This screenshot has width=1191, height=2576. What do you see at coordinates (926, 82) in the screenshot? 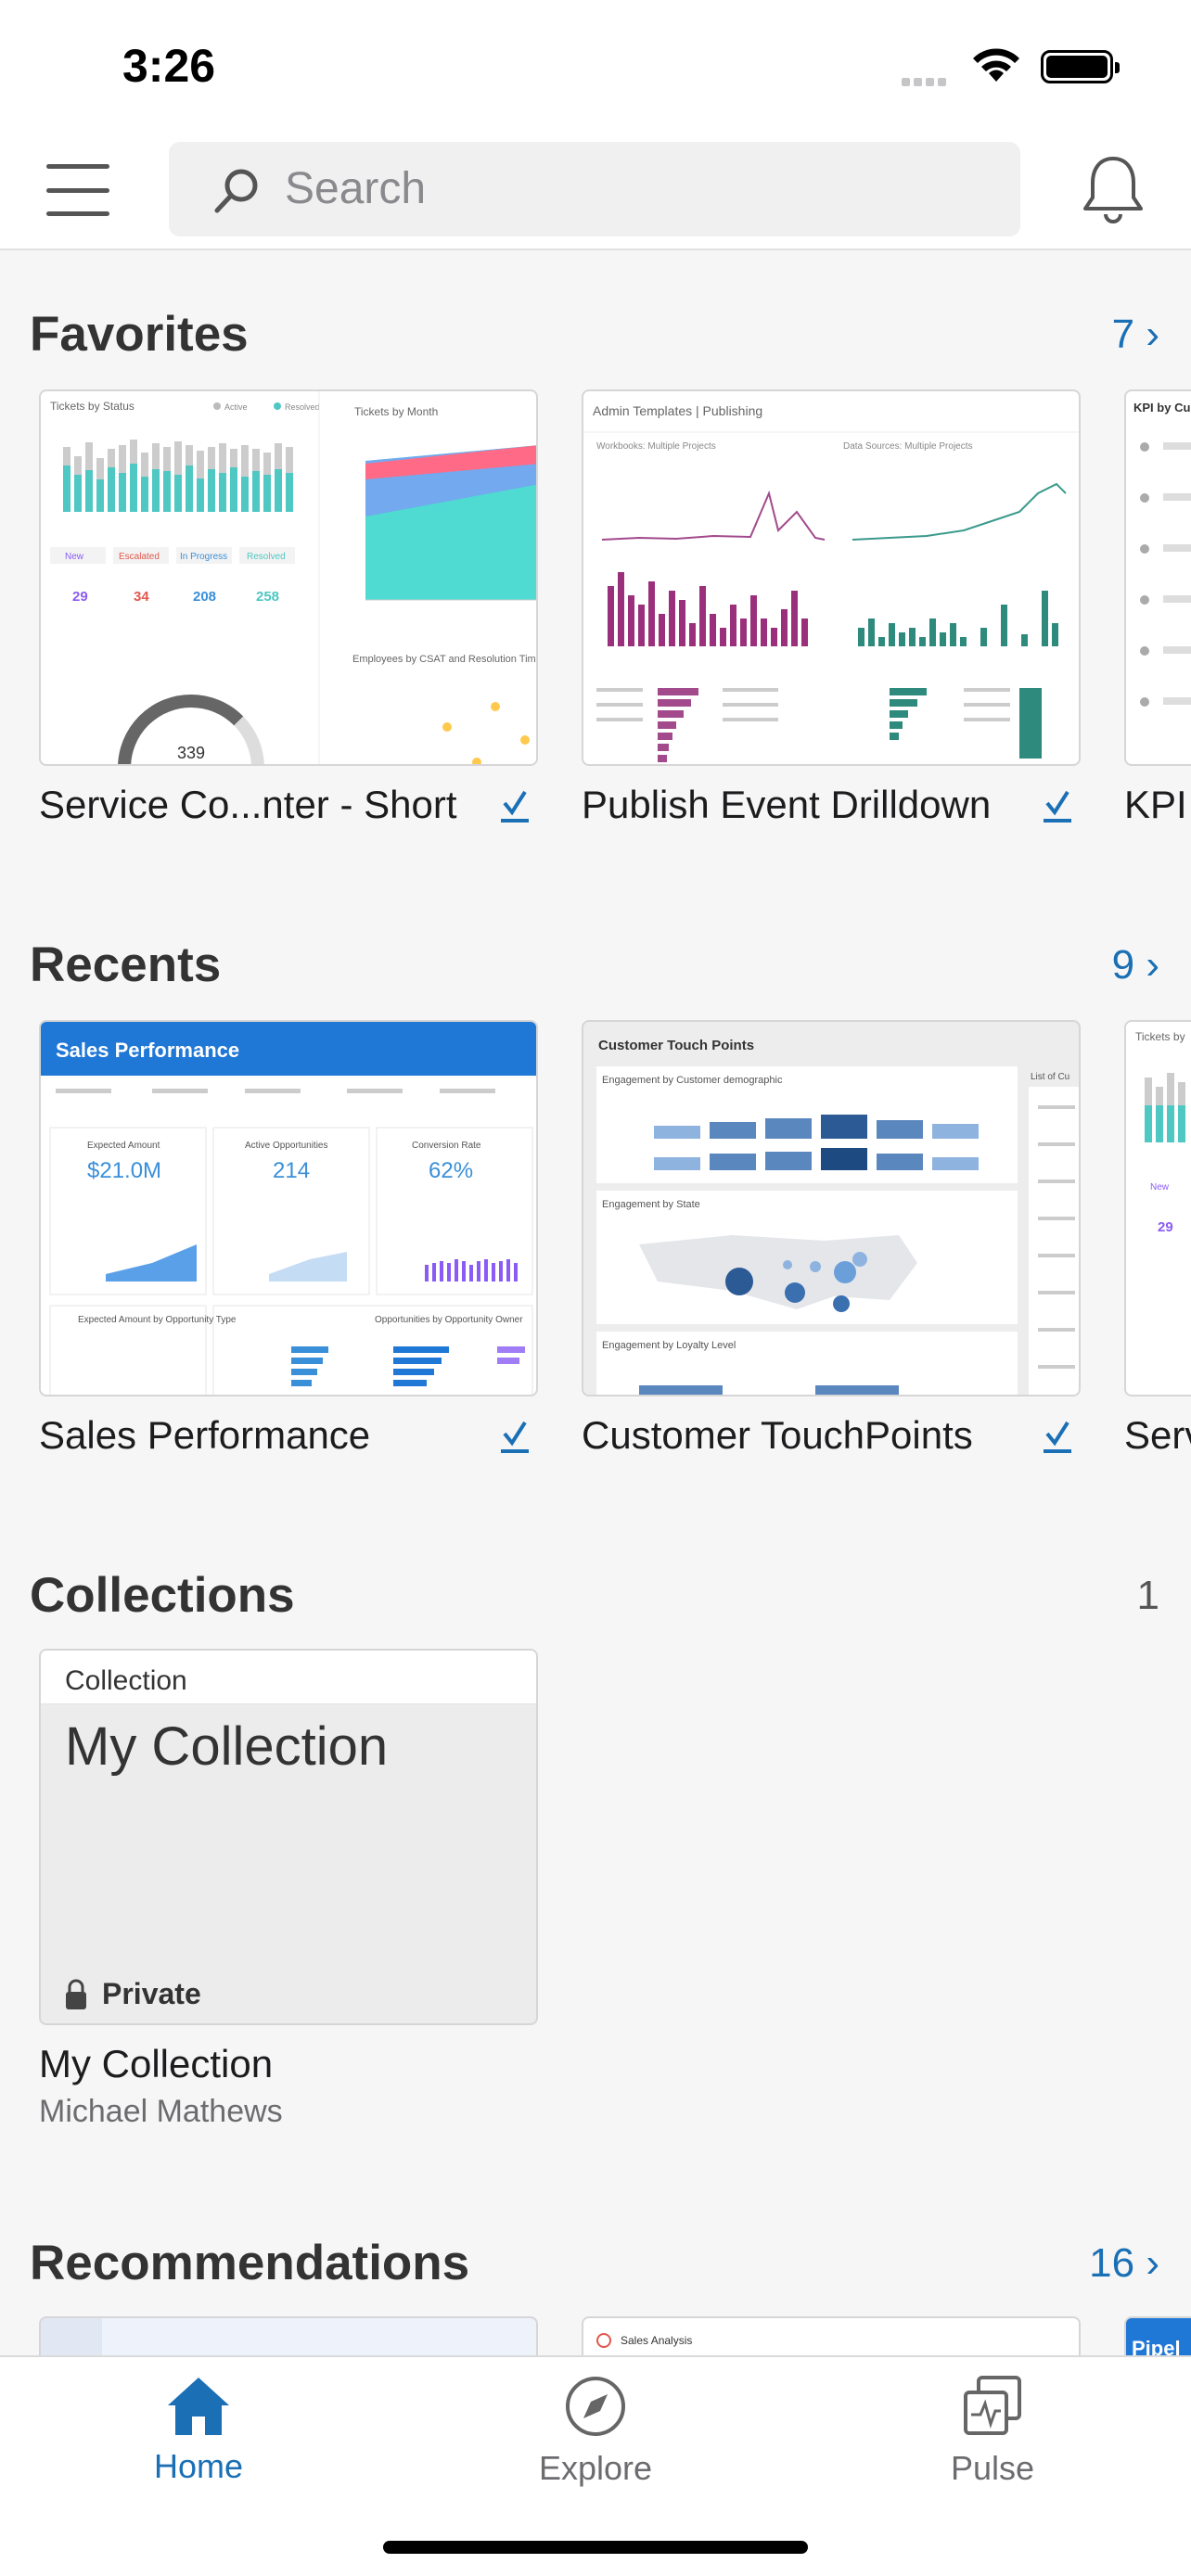
I see `cellular-signal-icon` at bounding box center [926, 82].